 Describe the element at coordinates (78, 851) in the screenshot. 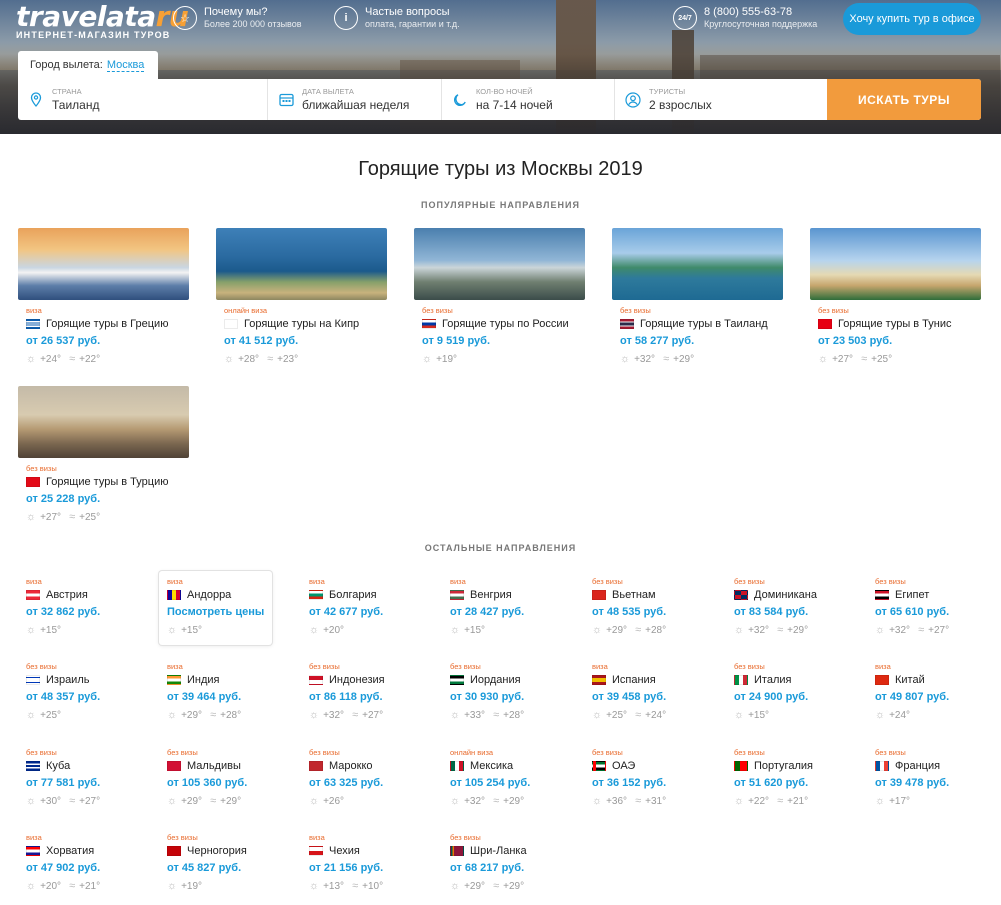

I see `destination-name: Хорватия` at that location.